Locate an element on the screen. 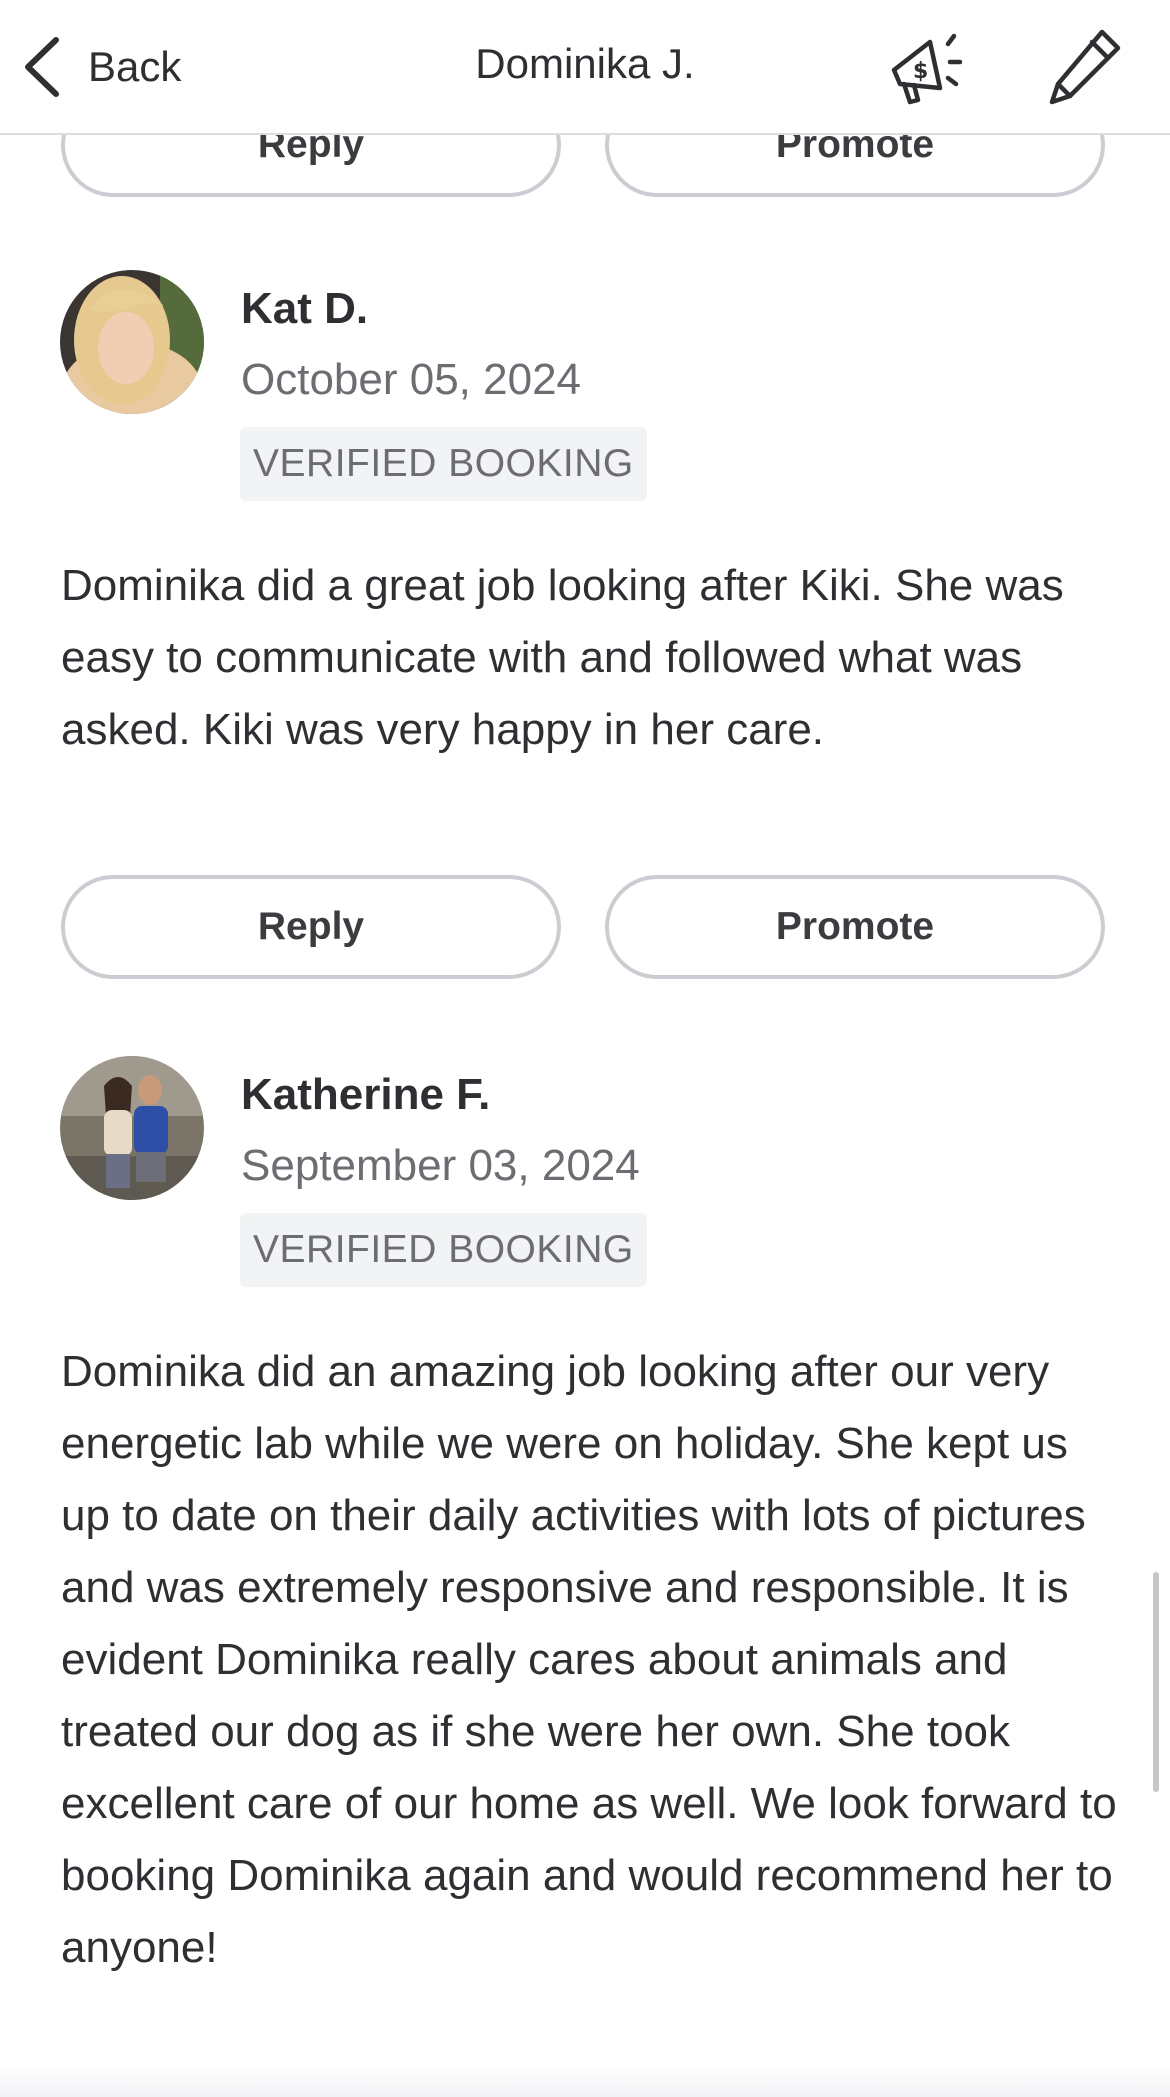  review-date: September 03, 2024 is located at coordinates (440, 1165).